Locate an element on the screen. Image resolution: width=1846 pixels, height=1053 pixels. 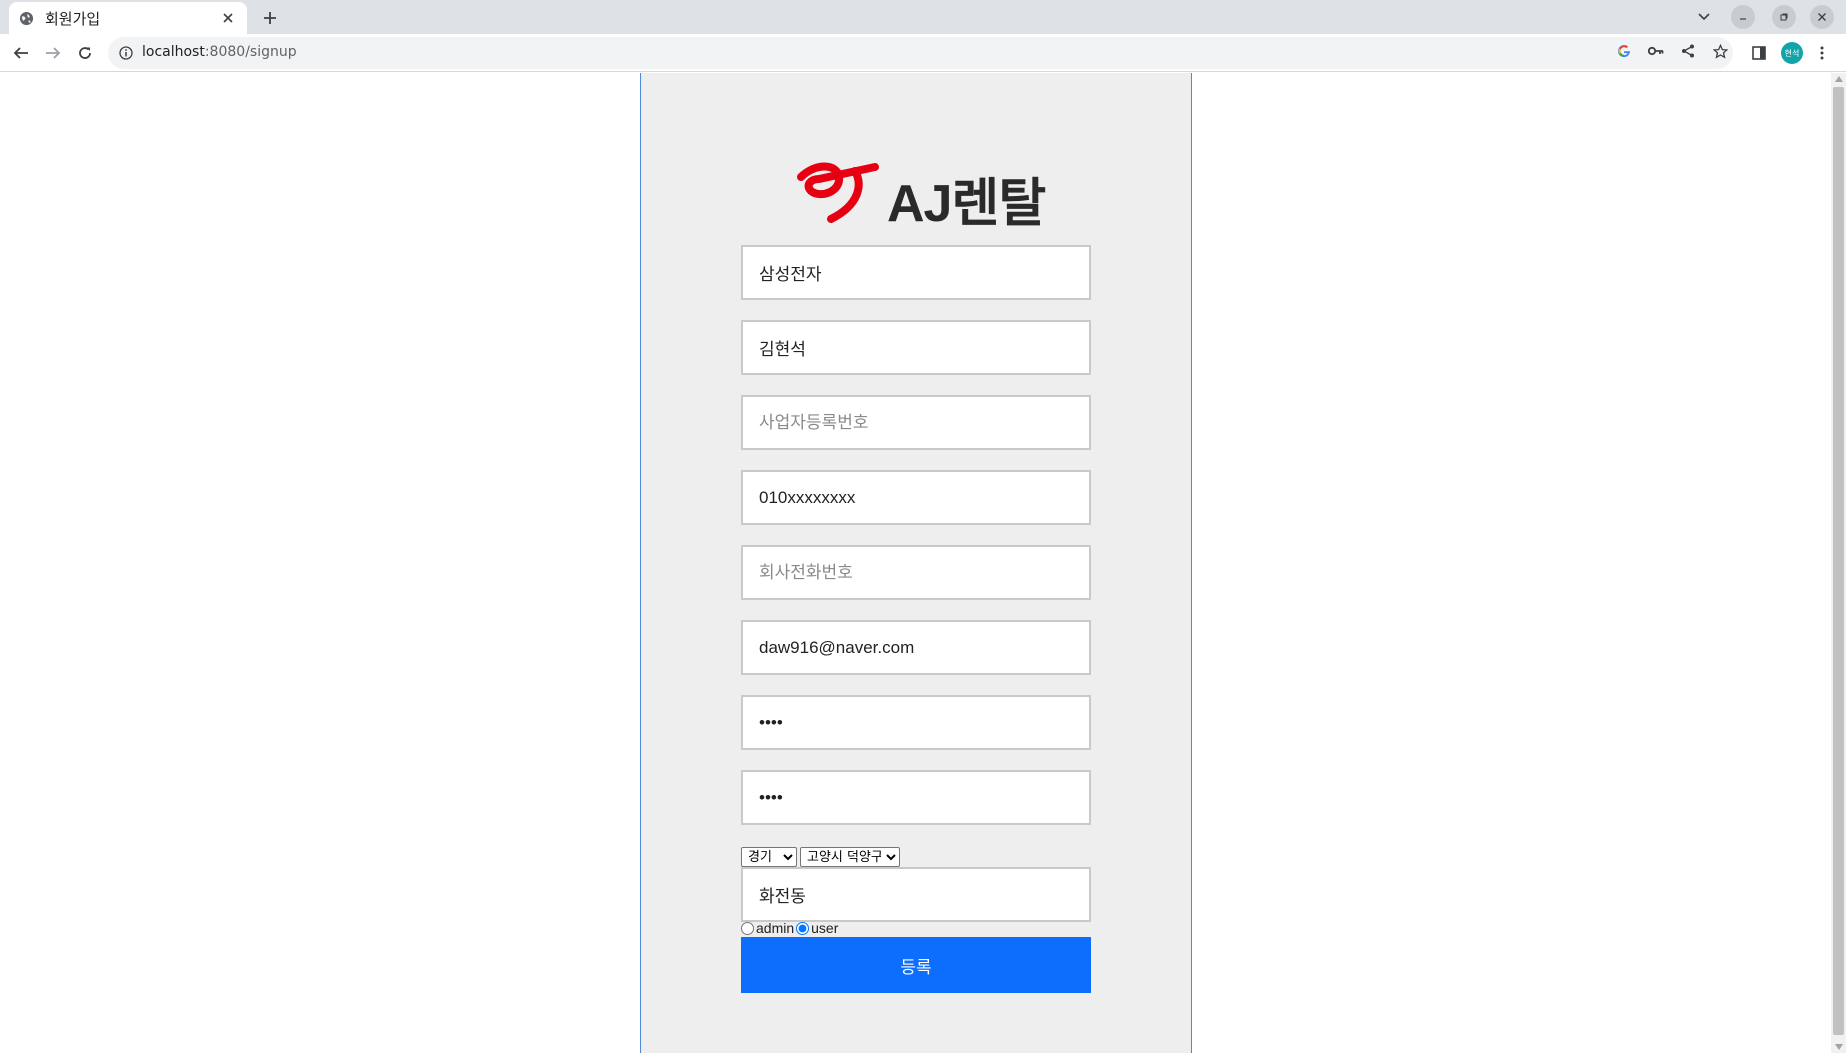
key-icon is located at coordinates (1656, 51).